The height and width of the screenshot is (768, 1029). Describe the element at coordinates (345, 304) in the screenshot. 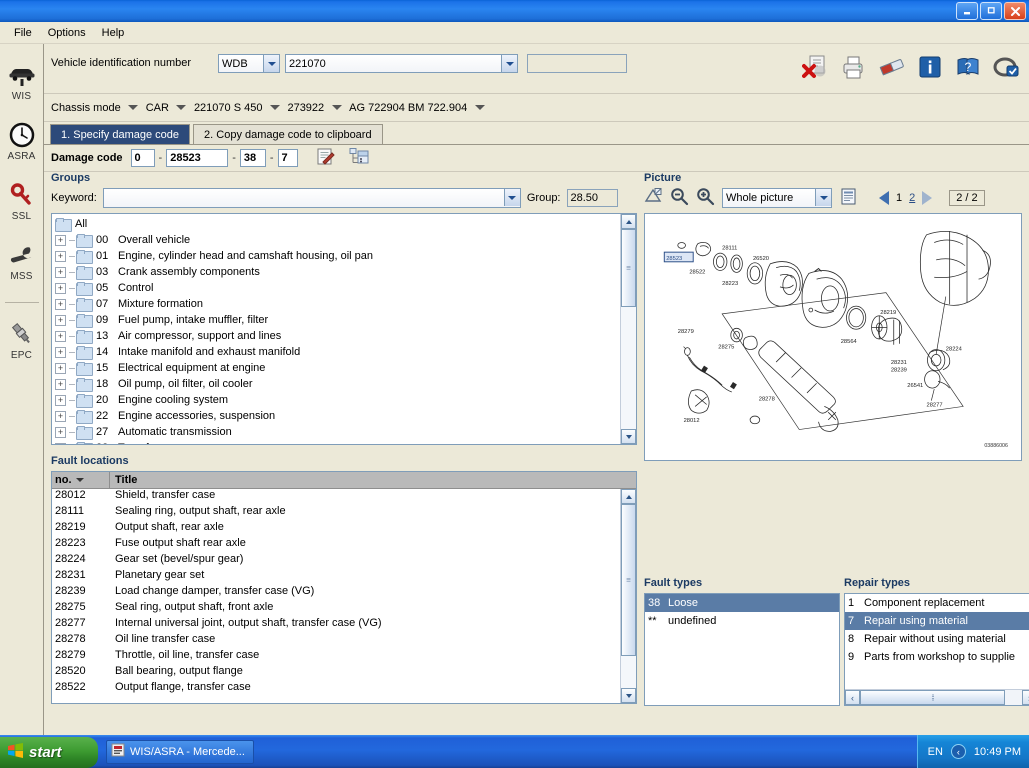

I see `tree-item: +07 Mixture formation` at that location.